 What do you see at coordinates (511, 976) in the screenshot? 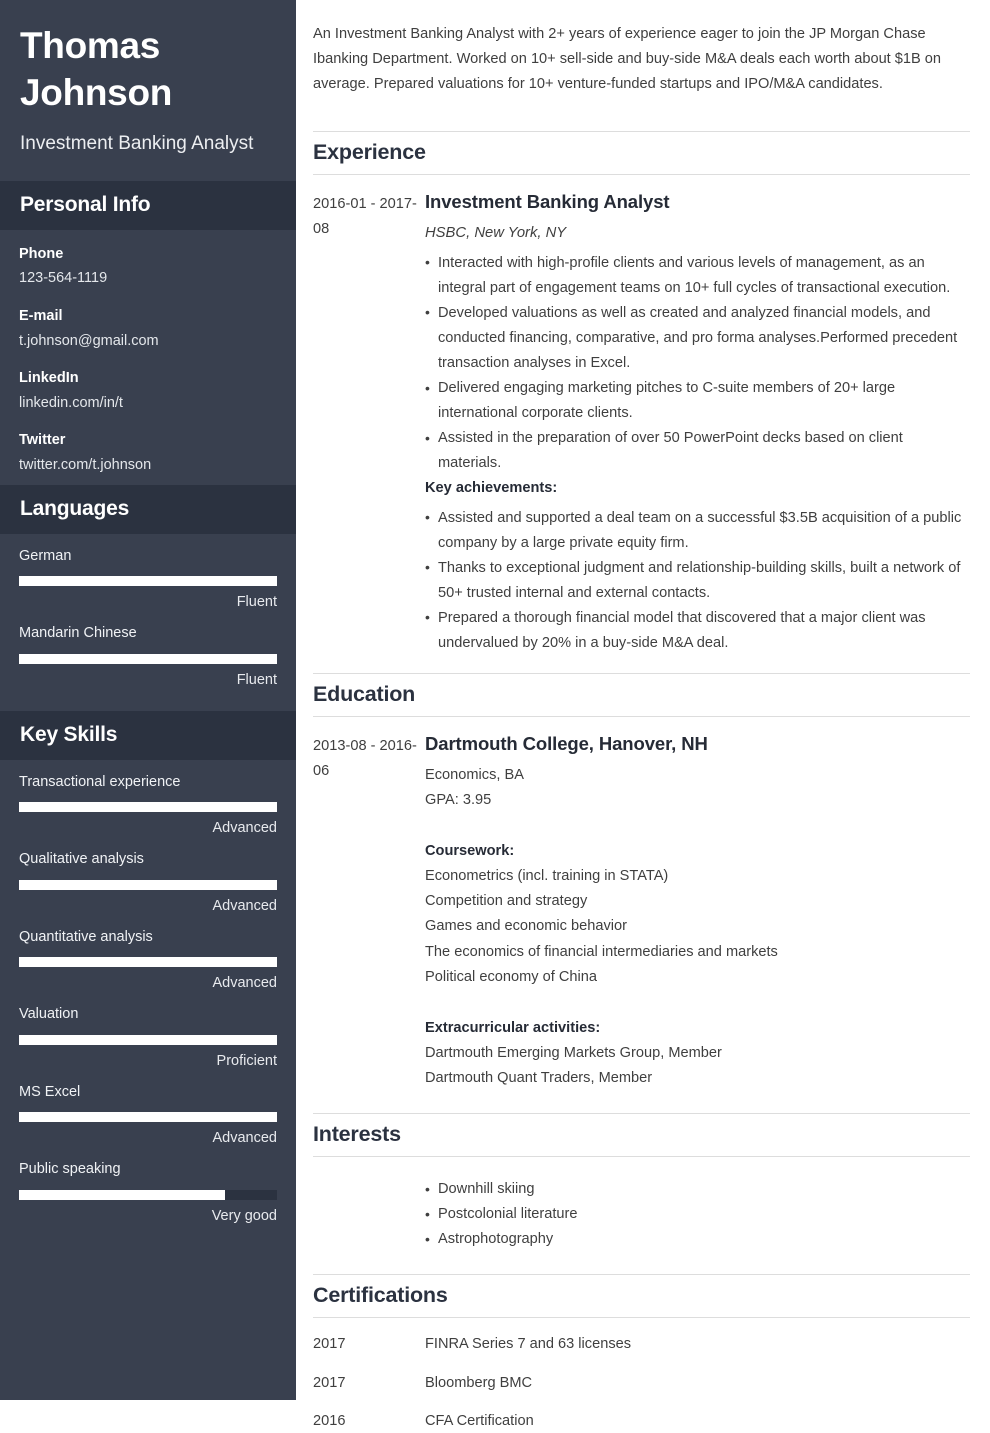
I see `coursework-item: Political economy of China` at bounding box center [511, 976].